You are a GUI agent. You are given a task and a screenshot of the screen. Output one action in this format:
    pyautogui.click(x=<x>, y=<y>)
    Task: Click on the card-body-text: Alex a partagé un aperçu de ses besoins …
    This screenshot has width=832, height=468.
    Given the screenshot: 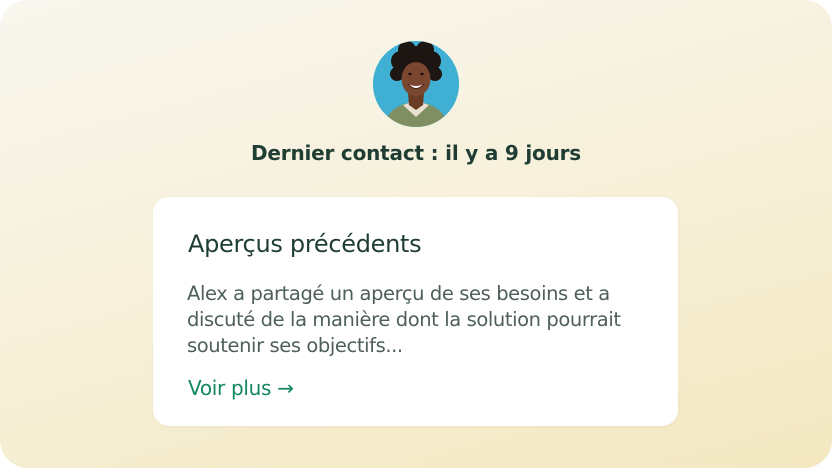 What is the action you would take?
    pyautogui.click(x=404, y=319)
    